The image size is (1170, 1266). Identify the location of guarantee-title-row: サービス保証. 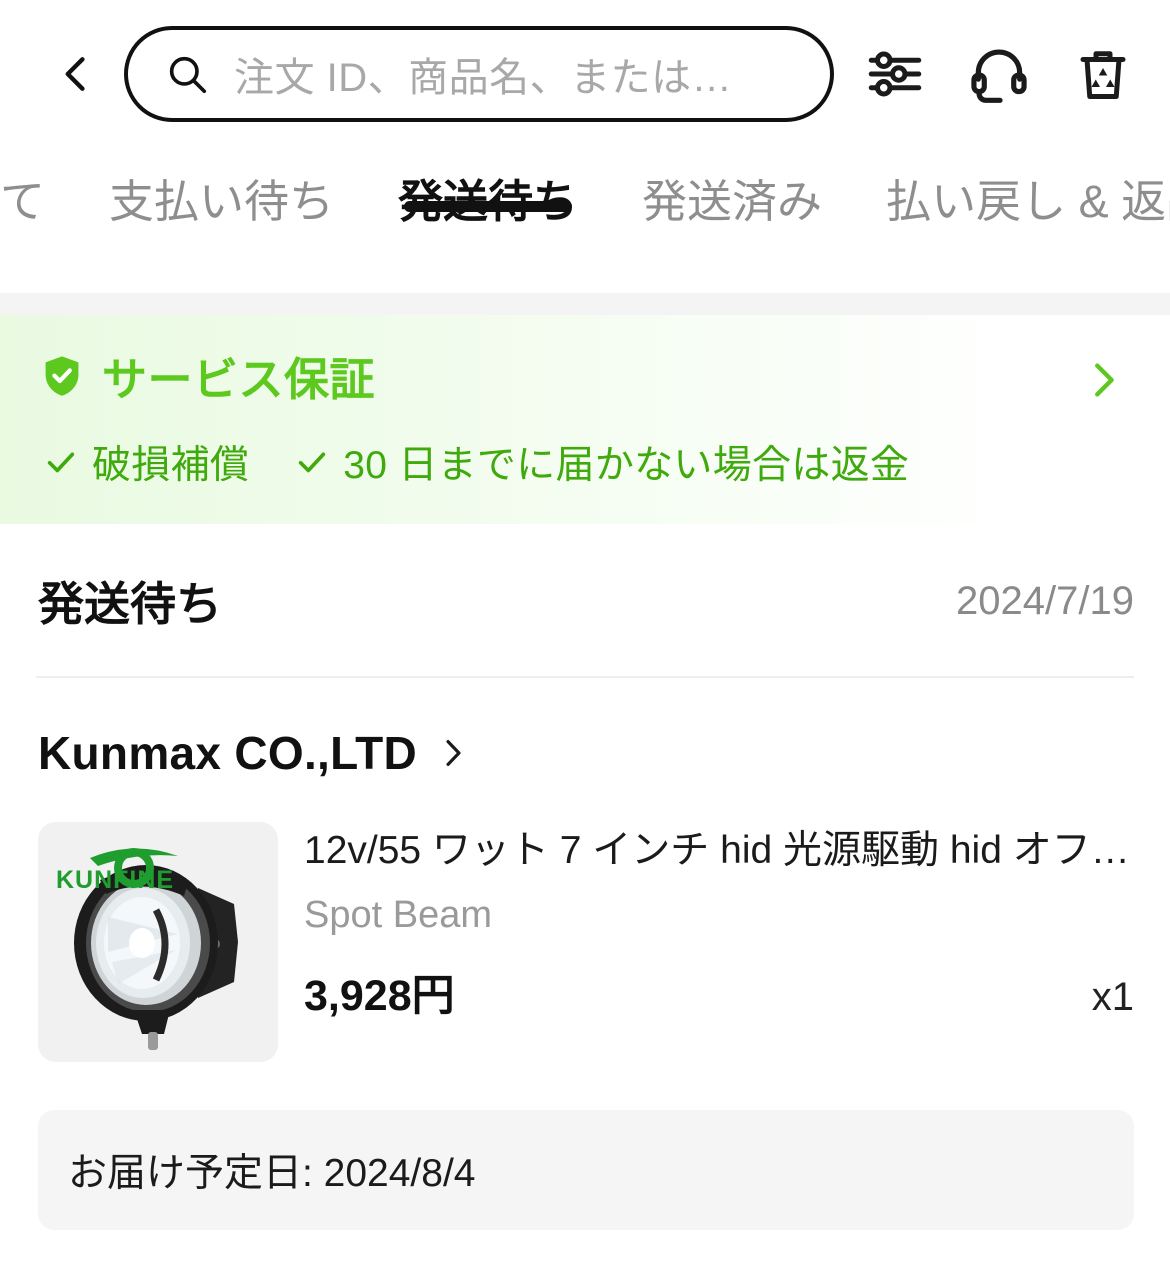
(586, 375).